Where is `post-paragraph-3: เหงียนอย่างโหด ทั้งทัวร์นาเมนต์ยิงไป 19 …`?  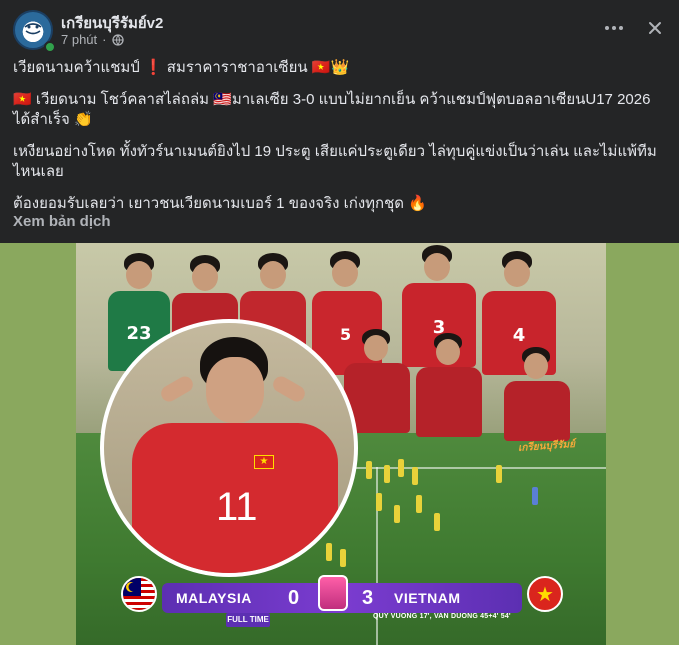 post-paragraph-3: เหงียนอย่างโหด ทั้งทัวร์นาเมนต์ยิงไป 19 … is located at coordinates (335, 161).